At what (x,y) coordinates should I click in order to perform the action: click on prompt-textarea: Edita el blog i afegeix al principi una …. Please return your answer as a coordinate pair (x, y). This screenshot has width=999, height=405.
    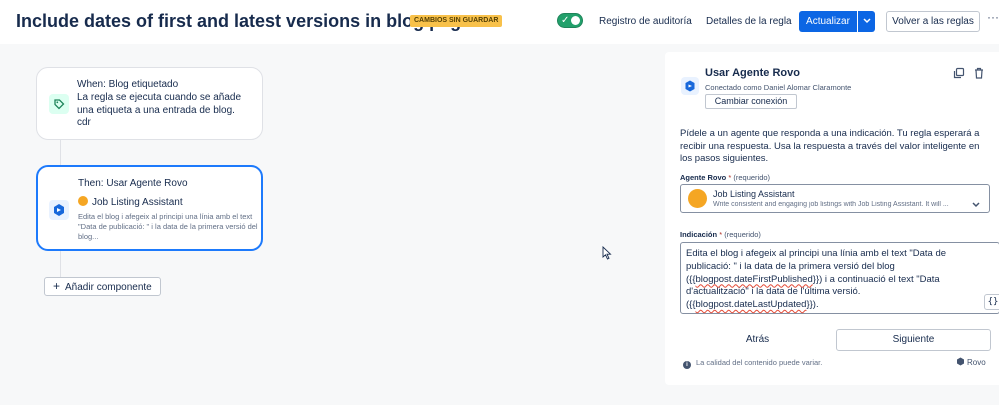
    Looking at the image, I should click on (839, 278).